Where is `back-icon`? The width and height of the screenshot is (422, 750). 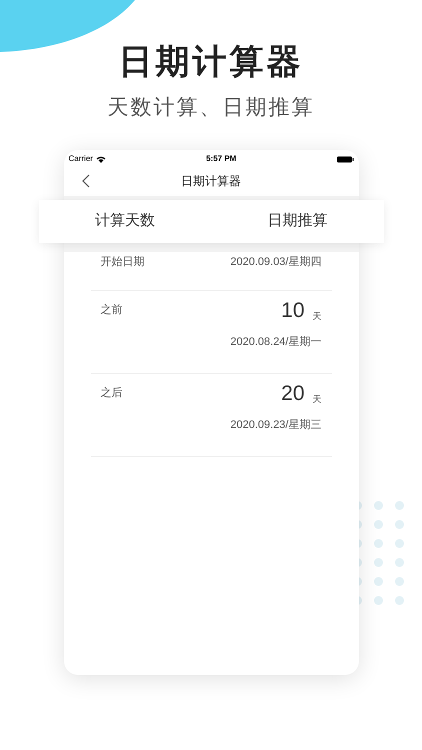 back-icon is located at coordinates (86, 181).